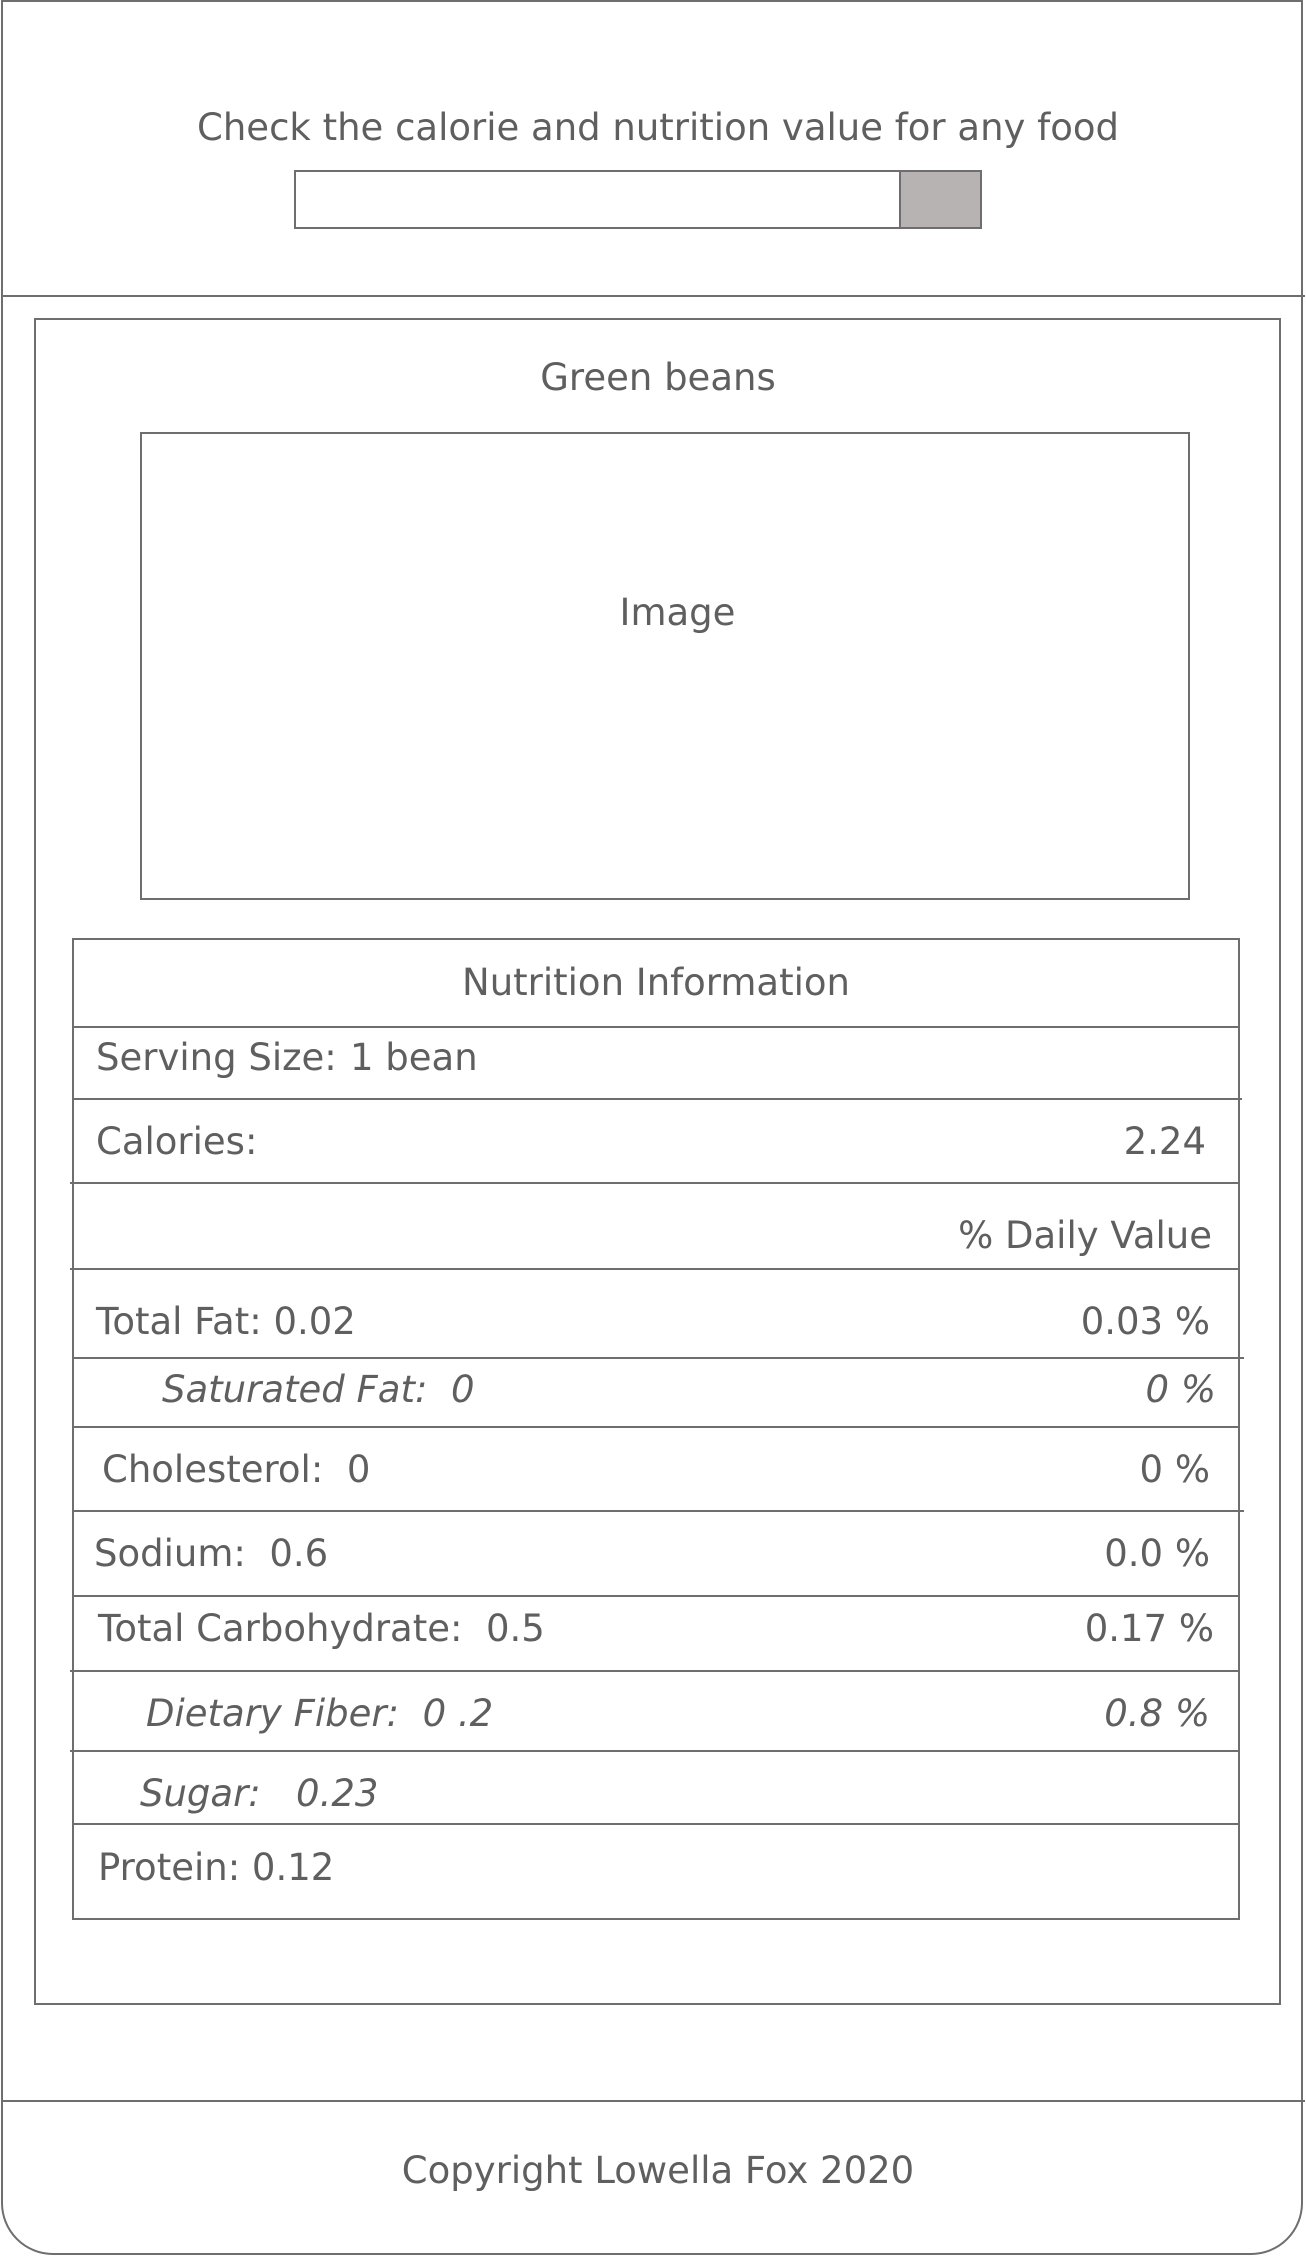 Image resolution: width=1306 pixels, height=2258 pixels. Describe the element at coordinates (236, 1469) in the screenshot. I see `nutrient-label-cholesterol: Cholesterol: 0` at that location.